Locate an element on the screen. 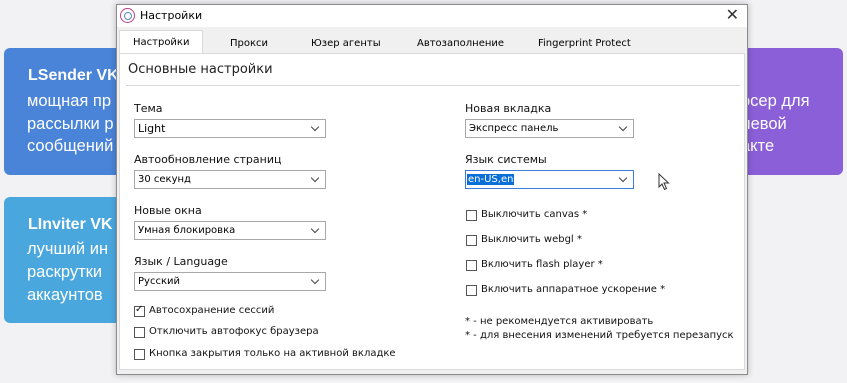 This screenshot has width=847, height=383. system-language-select: en-US,en is located at coordinates (549, 179).